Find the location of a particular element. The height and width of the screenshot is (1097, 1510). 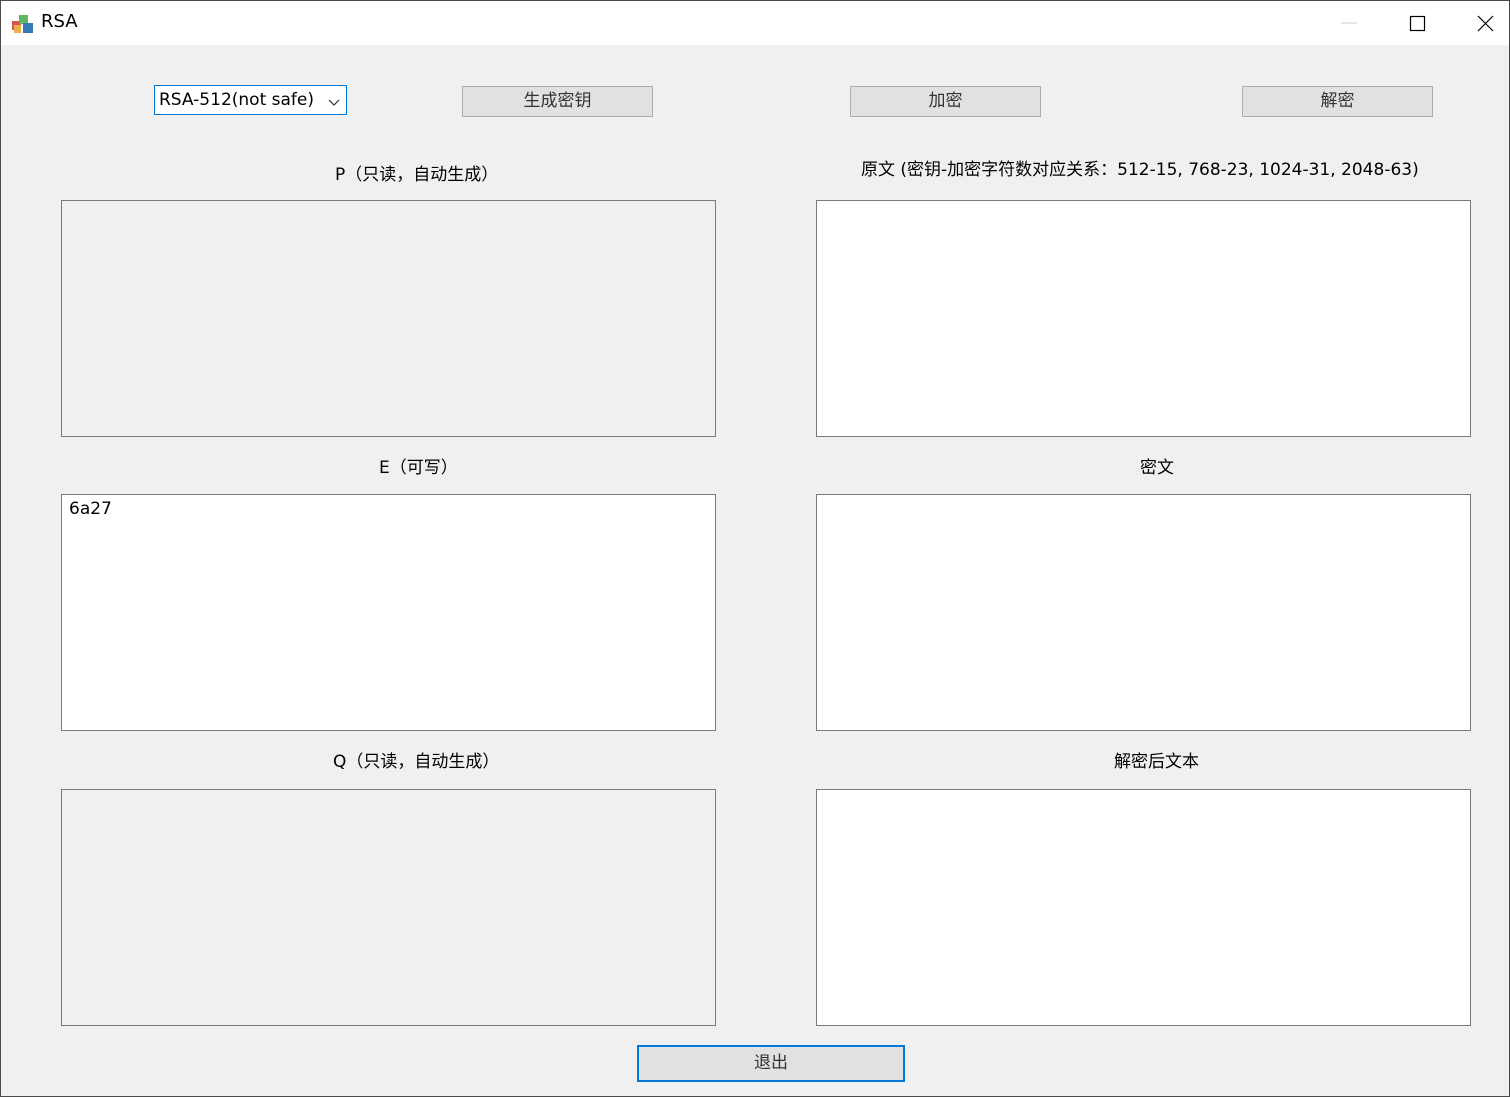

minimize-icon is located at coordinates (1349, 23).